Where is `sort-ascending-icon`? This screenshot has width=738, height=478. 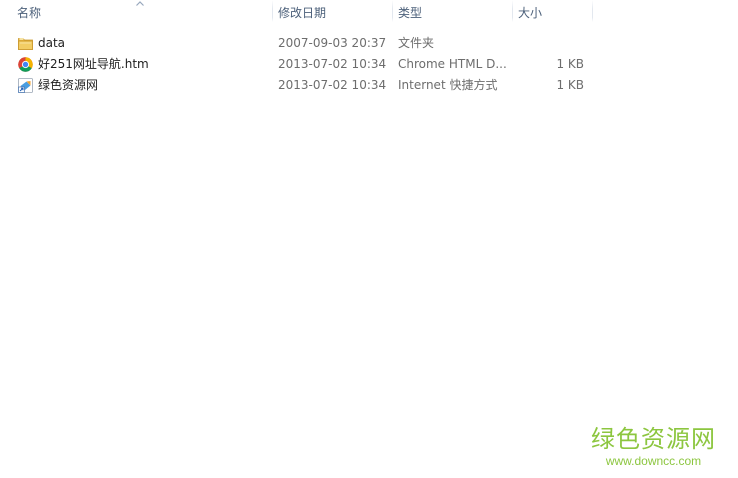 sort-ascending-icon is located at coordinates (140, 3).